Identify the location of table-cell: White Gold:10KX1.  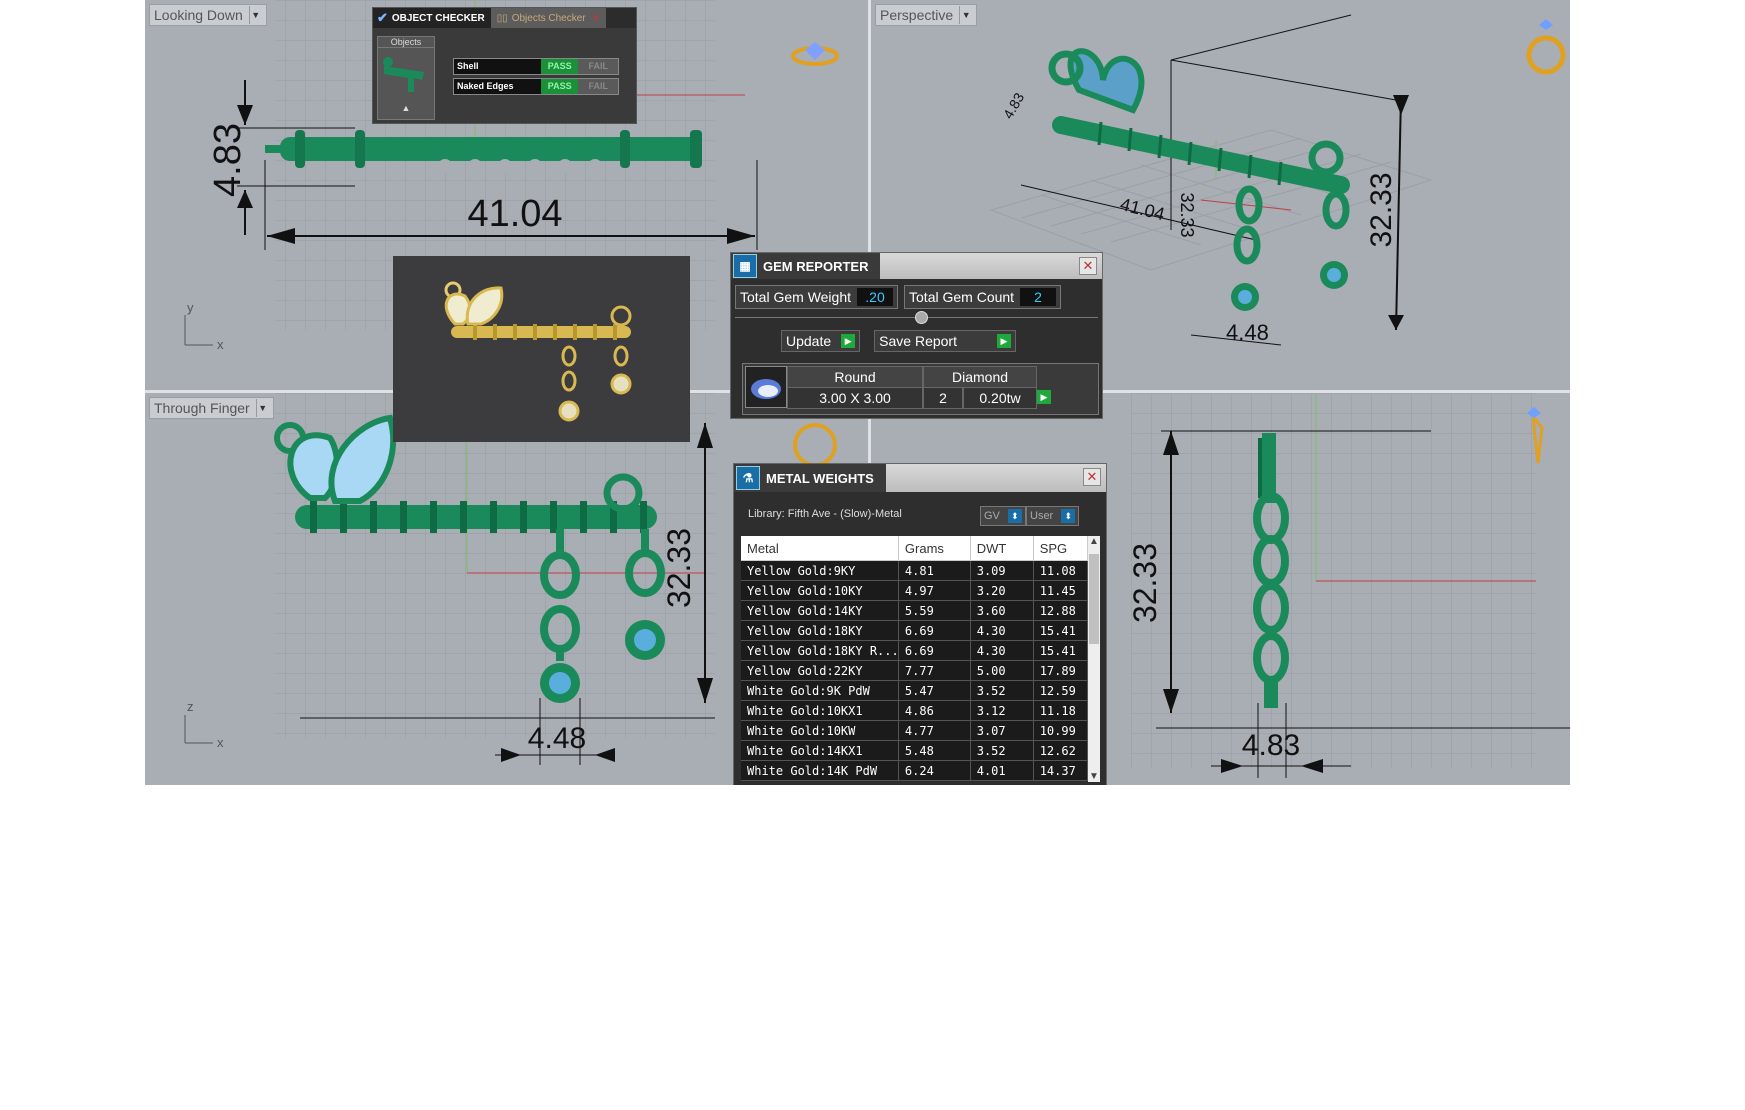
(820, 710).